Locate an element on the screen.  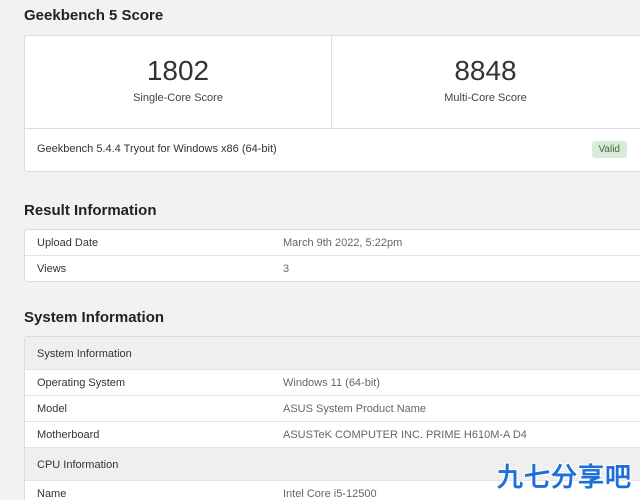
score-section-title: Geekbench 5 Score is located at coordinates (94, 15).